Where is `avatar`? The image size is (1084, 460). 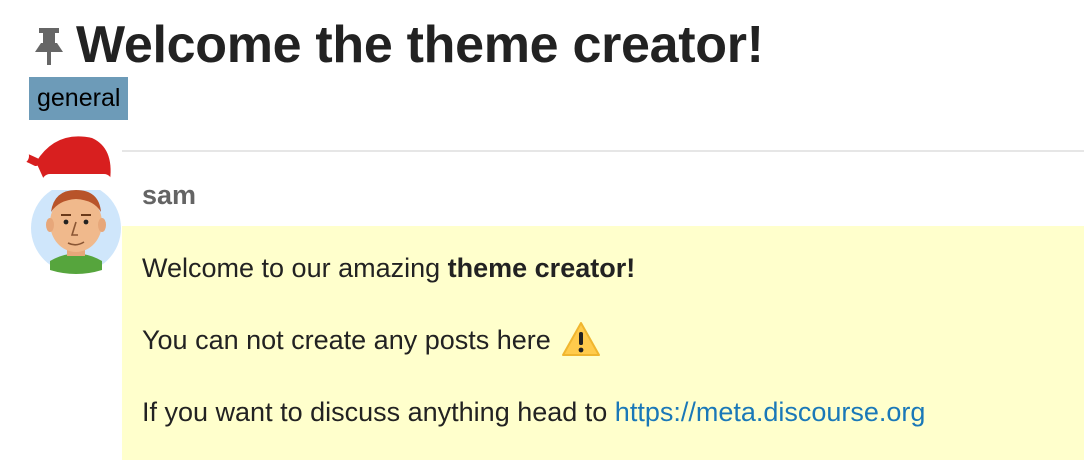 avatar is located at coordinates (70, 203).